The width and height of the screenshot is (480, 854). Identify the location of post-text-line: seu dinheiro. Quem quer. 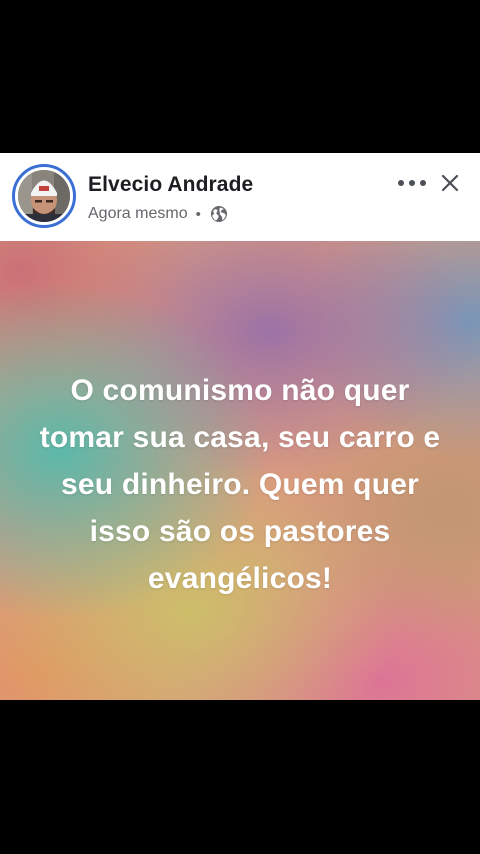
(240, 484).